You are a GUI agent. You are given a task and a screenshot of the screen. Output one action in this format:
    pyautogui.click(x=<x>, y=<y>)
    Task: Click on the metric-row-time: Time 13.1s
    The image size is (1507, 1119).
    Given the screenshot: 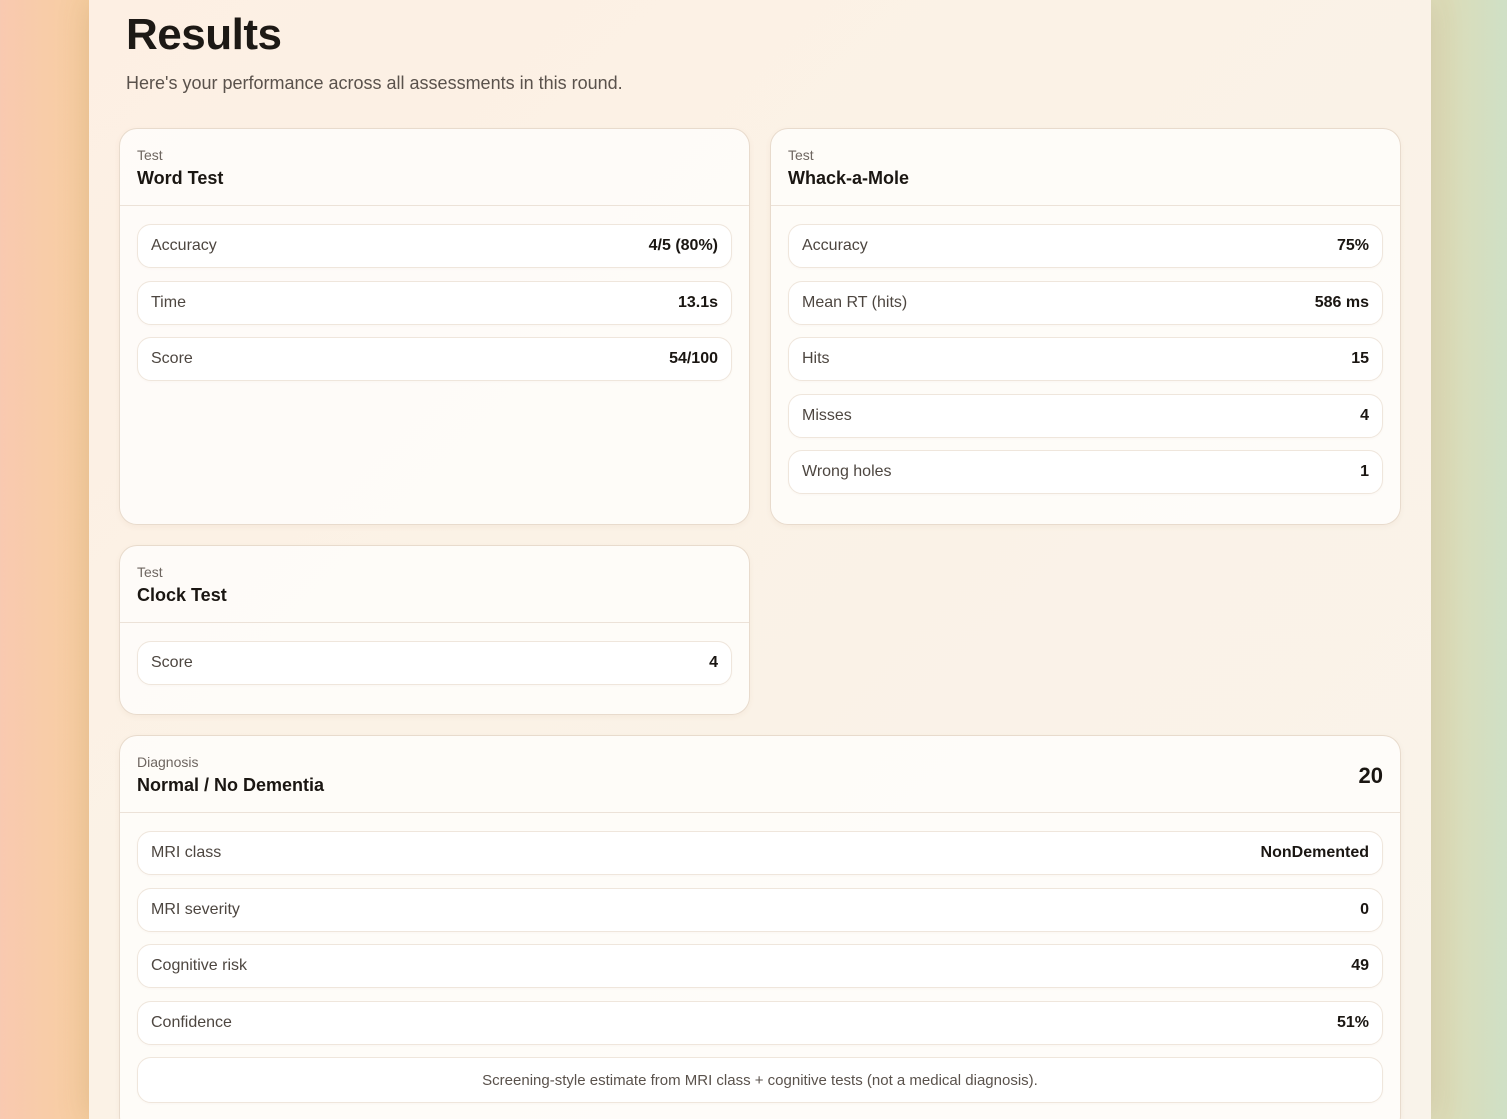 What is the action you would take?
    pyautogui.click(x=434, y=302)
    